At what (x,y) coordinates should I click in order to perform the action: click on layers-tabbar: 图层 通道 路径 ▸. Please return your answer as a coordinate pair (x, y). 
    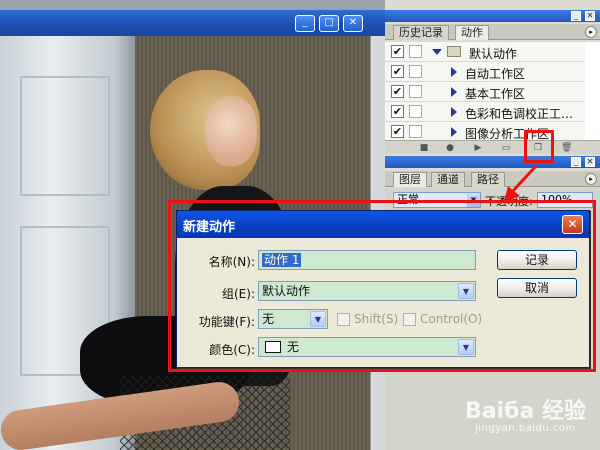
    Looking at the image, I should click on (492, 179).